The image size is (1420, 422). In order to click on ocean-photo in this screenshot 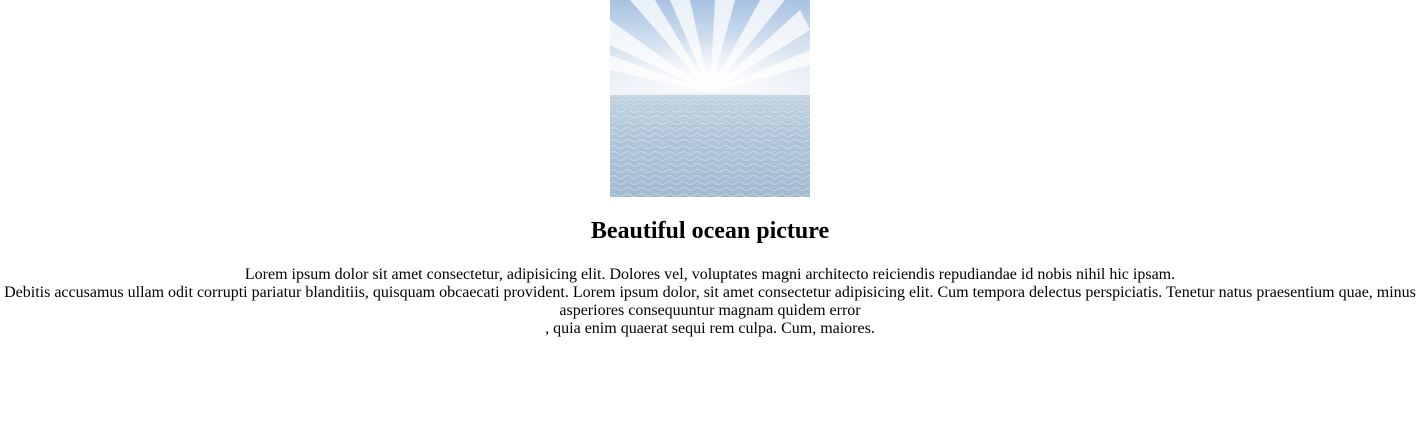, I will do `click(710, 98)`.